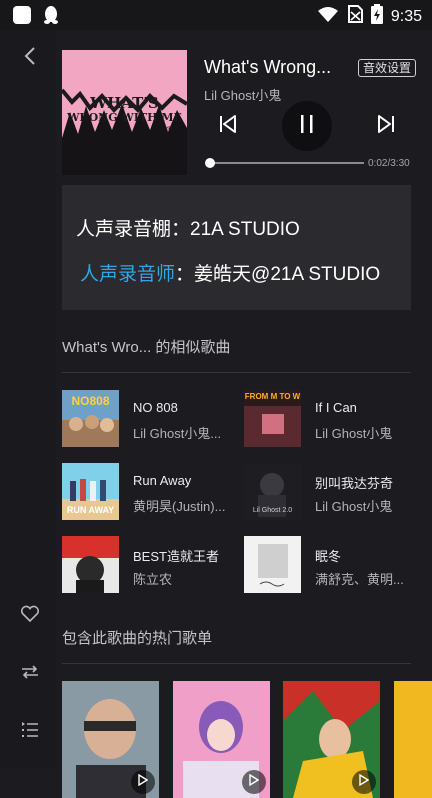 The image size is (432, 798). I want to click on cover-label: RUN AWAY, so click(90, 510).